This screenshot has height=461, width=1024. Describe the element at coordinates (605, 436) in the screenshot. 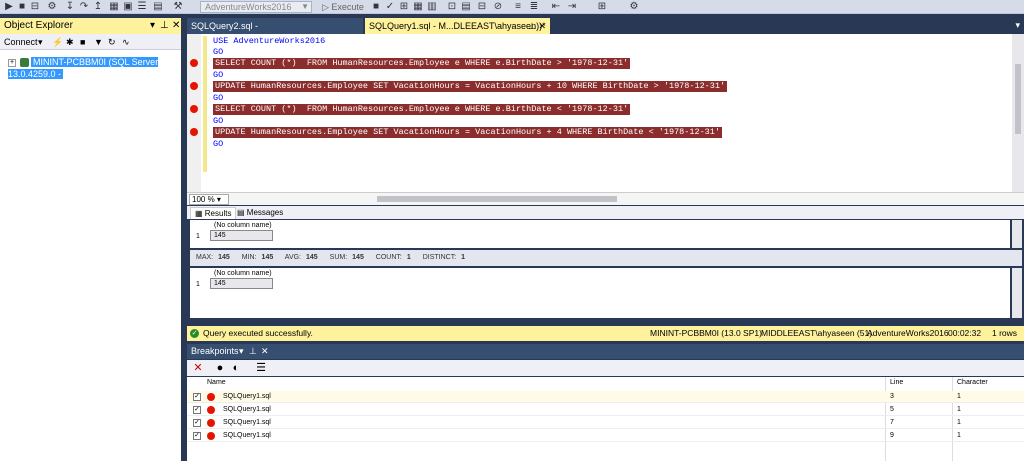

I see `table-row: ✓ SQLQuery1.sql 9 1` at that location.